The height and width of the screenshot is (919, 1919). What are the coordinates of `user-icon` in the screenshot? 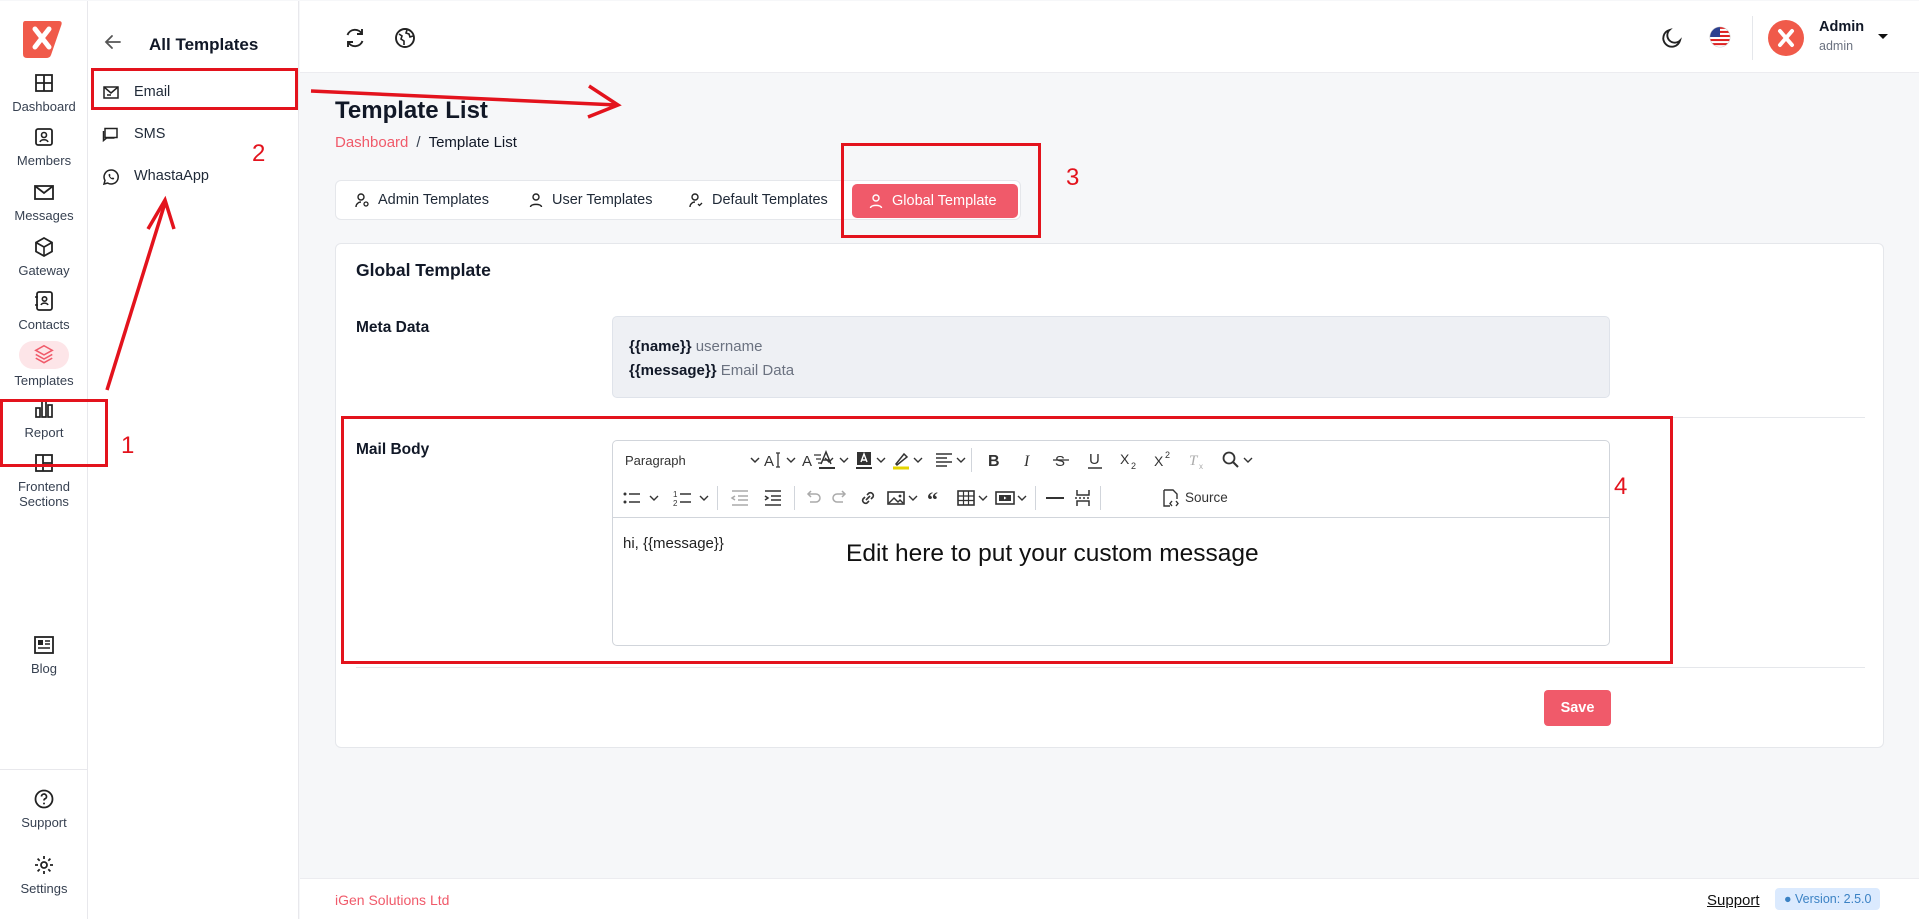 It's located at (536, 200).